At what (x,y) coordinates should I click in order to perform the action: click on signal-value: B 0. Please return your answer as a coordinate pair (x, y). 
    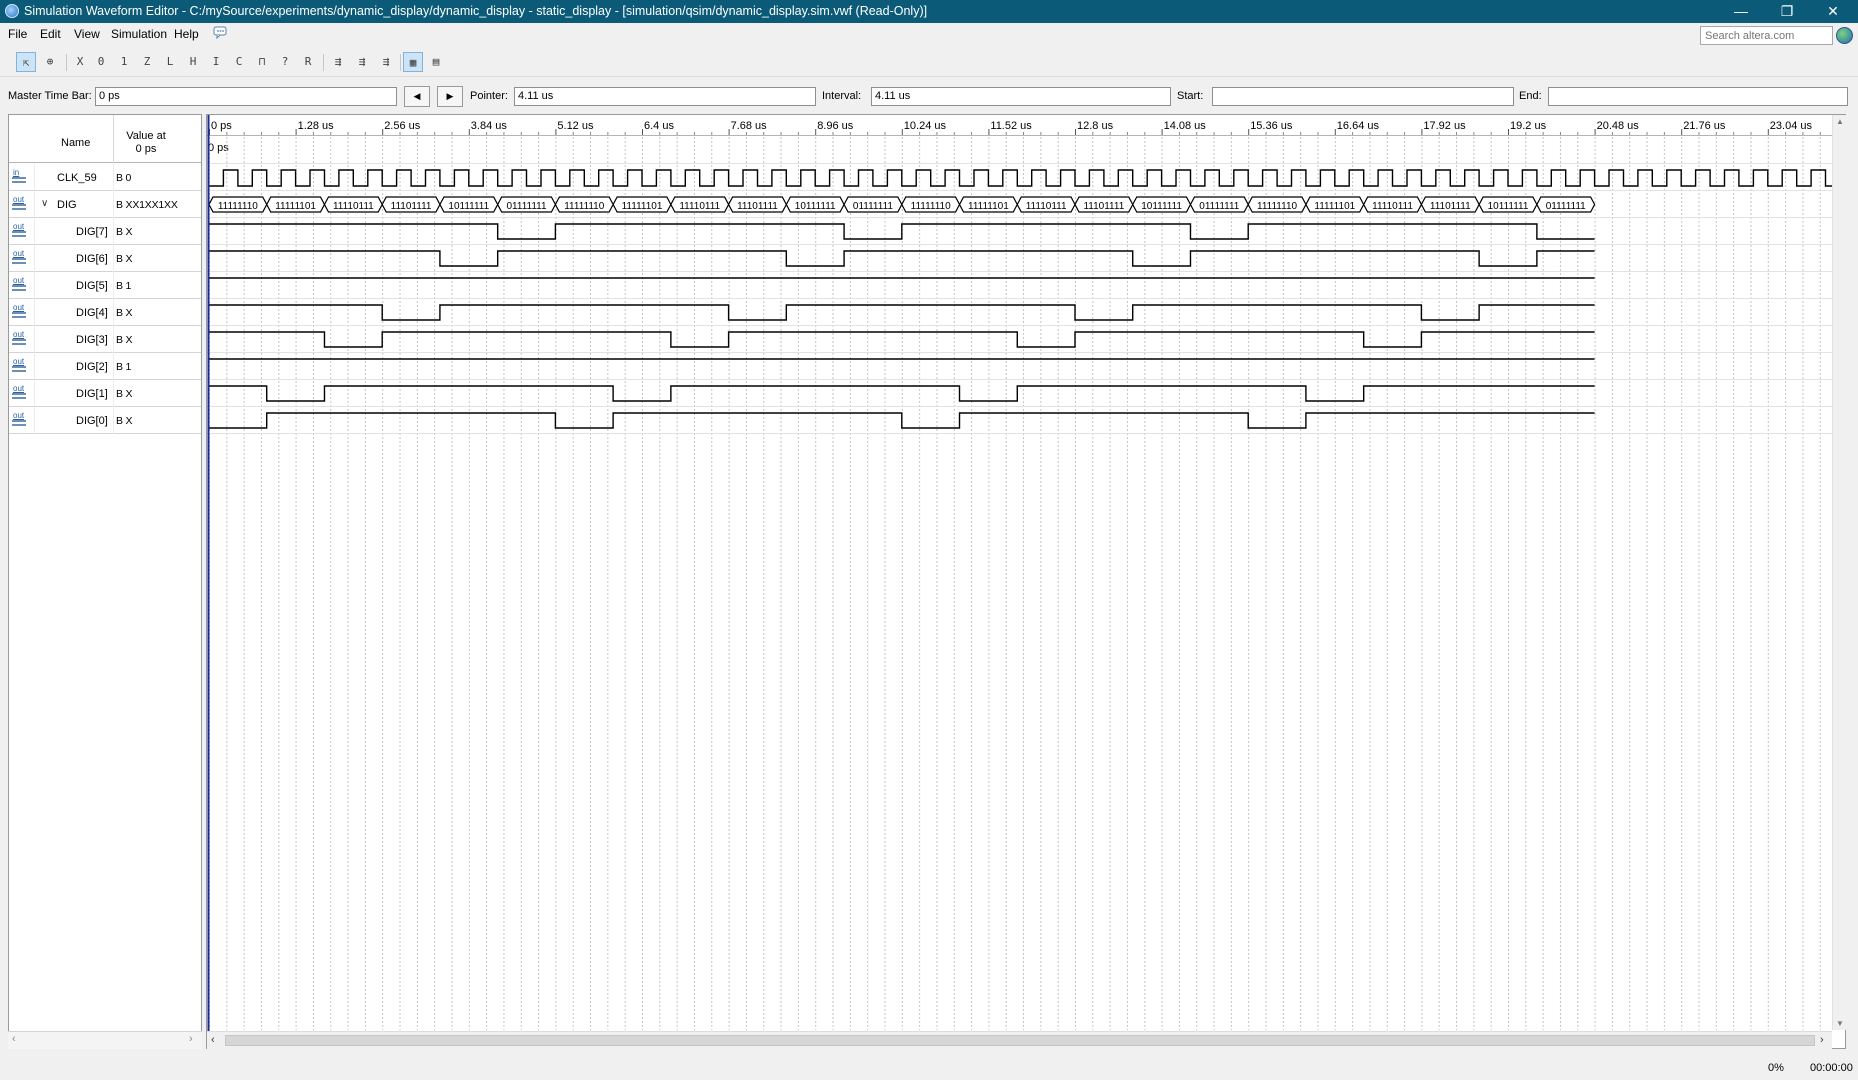
    Looking at the image, I should click on (124, 178).